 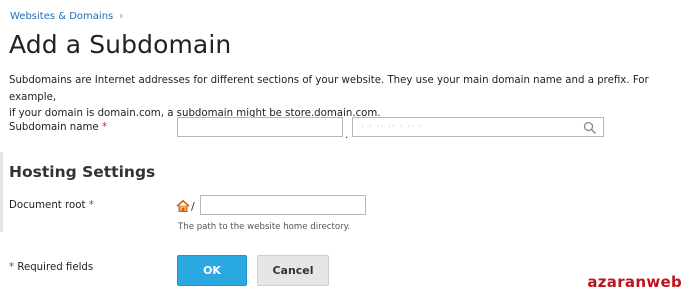 What do you see at coordinates (264, 227) in the screenshot?
I see `document-root-hint: The path to the website home directory.` at bounding box center [264, 227].